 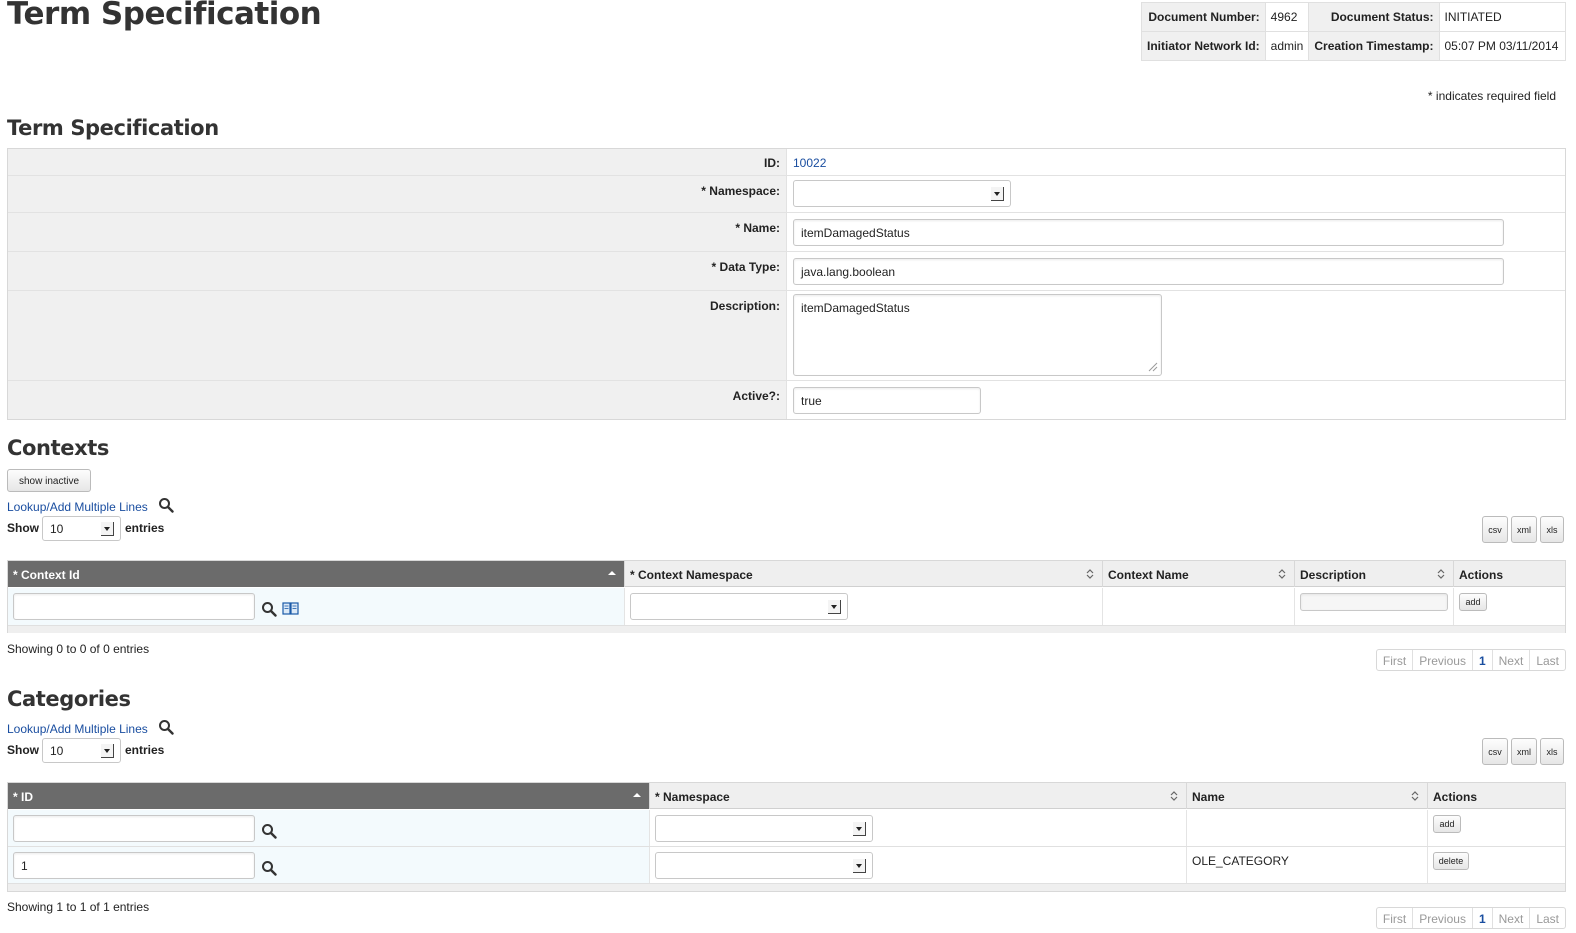 I want to click on contexts-pager: First Previous 1 Next Last, so click(x=1470, y=660).